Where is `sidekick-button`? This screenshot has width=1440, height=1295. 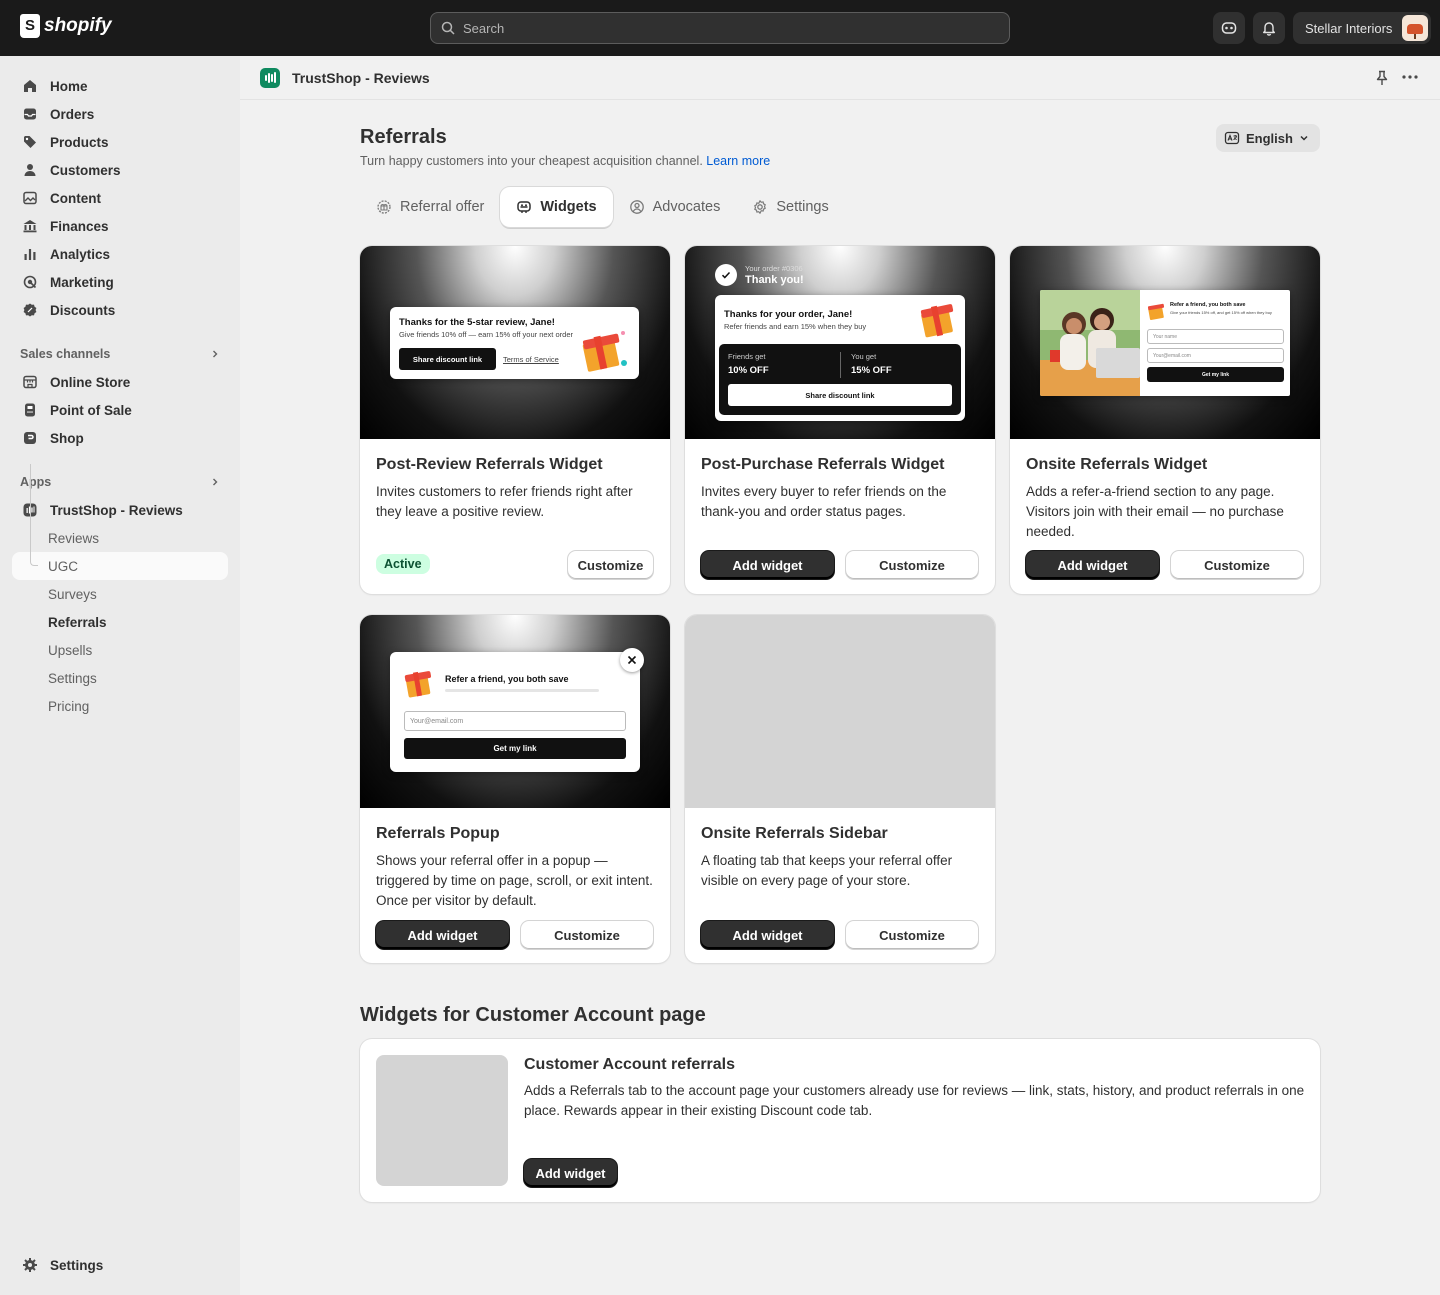
sidekick-button is located at coordinates (1229, 28).